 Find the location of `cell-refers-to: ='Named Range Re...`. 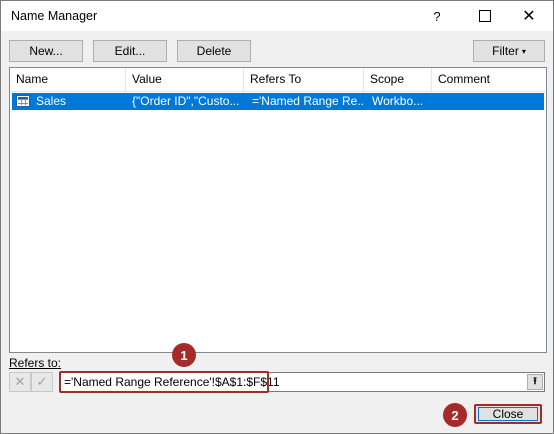

cell-refers-to: ='Named Range Re... is located at coordinates (308, 101).